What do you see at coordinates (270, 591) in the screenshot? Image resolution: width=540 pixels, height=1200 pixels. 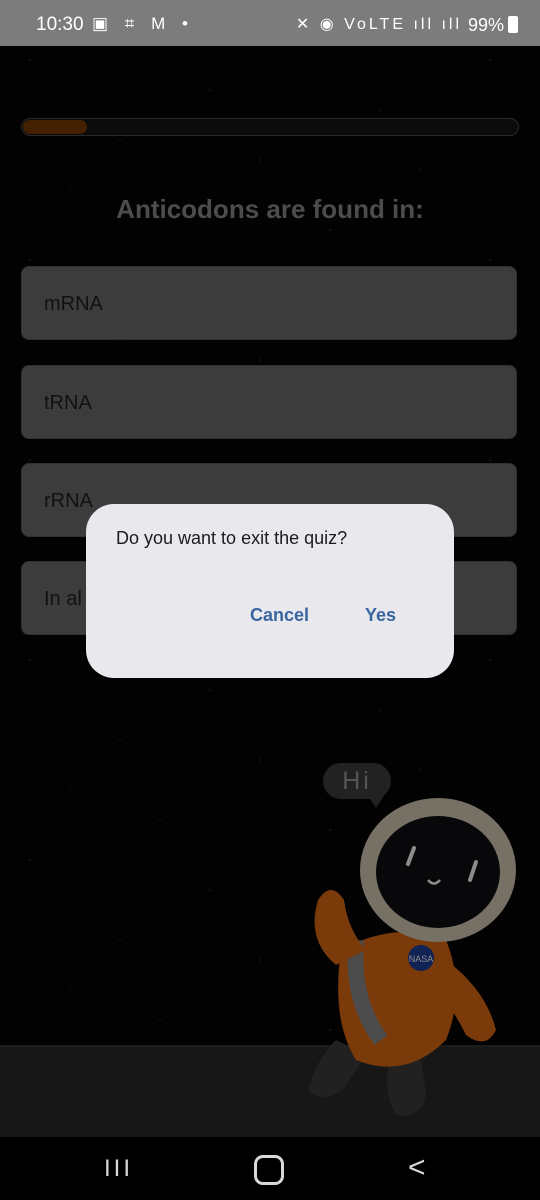 I see `exit-quiz-dialog: Do you want to exit the quiz? Cancel Yes` at bounding box center [270, 591].